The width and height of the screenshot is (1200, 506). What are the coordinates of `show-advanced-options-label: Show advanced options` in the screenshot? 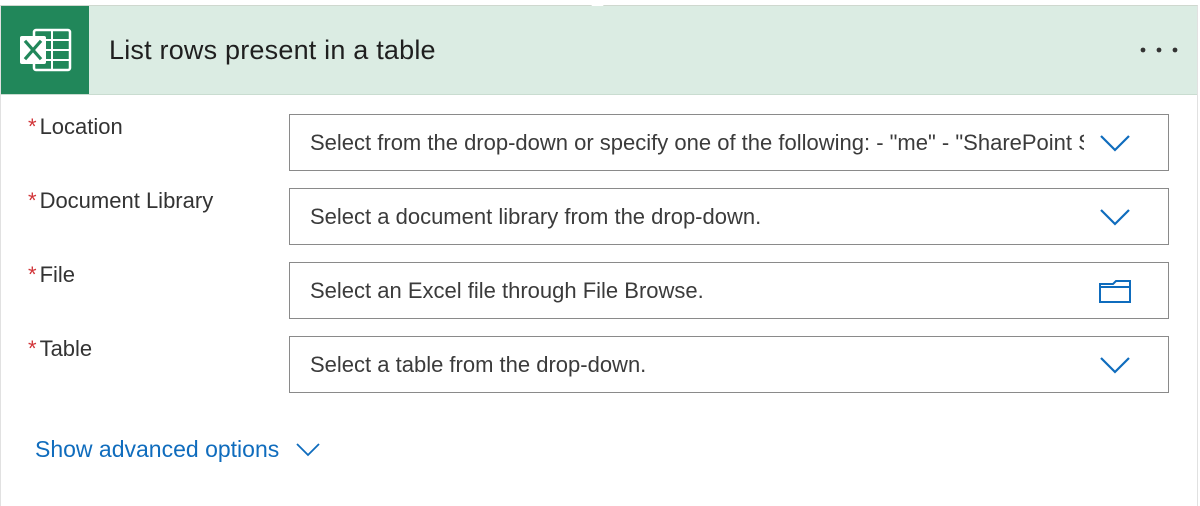 It's located at (157, 449).